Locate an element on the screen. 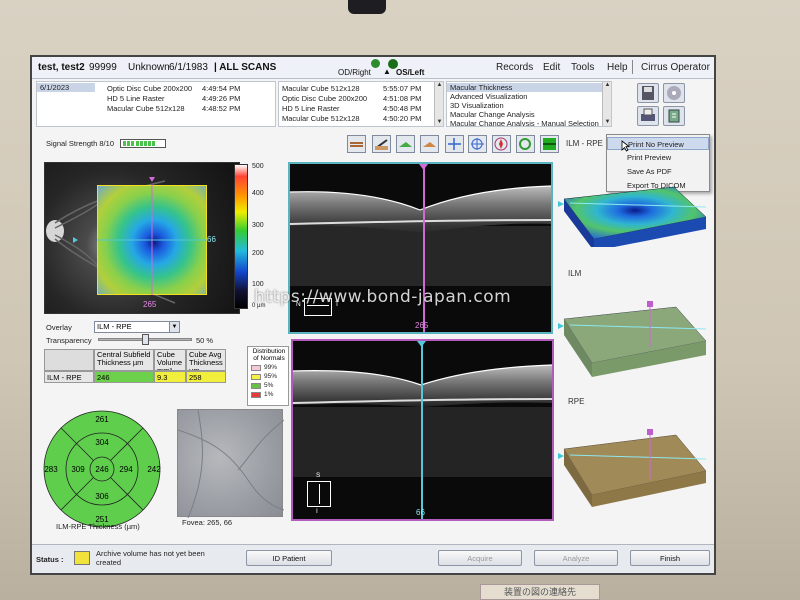 The image size is (800, 600). normals-legend: Distribution of Normals 99% 95% 5% 1% is located at coordinates (268, 376).